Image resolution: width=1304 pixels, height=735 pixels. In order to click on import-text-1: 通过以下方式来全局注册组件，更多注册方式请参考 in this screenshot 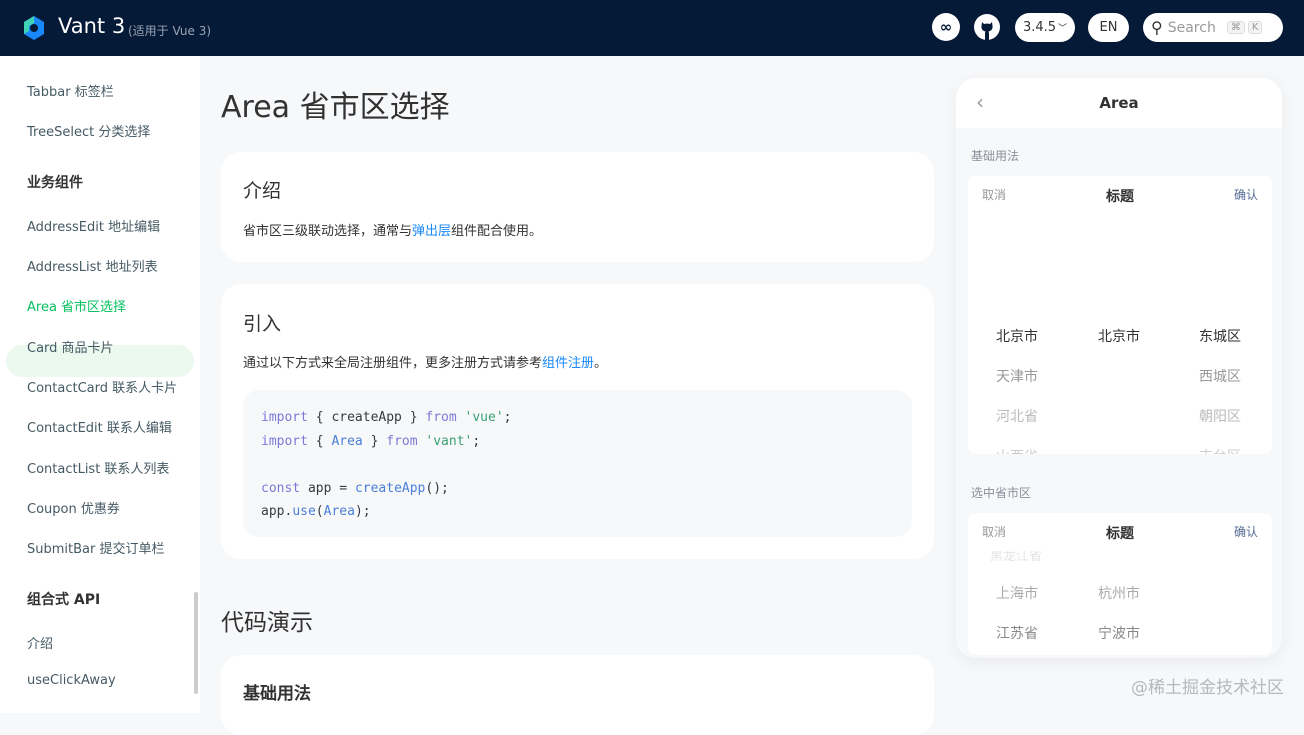, I will do `click(393, 363)`.